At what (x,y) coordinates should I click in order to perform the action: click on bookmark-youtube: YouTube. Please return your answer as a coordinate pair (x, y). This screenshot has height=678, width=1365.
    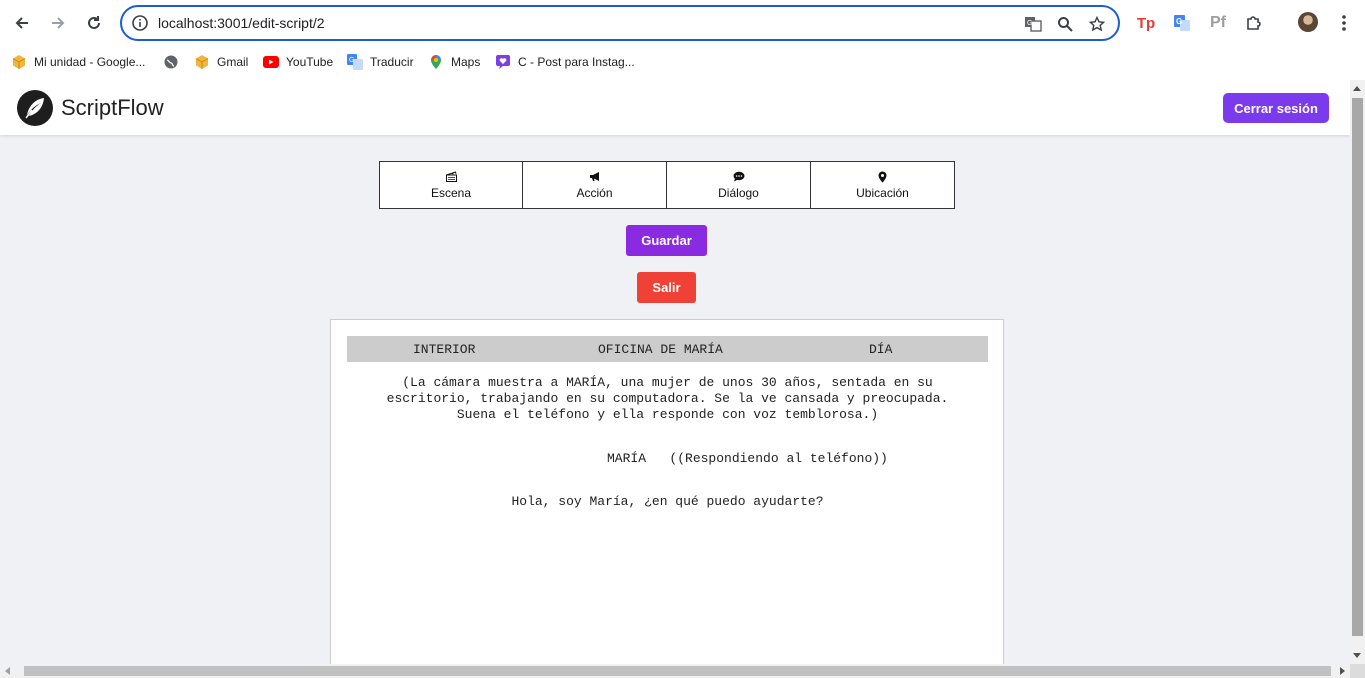
    Looking at the image, I should click on (298, 62).